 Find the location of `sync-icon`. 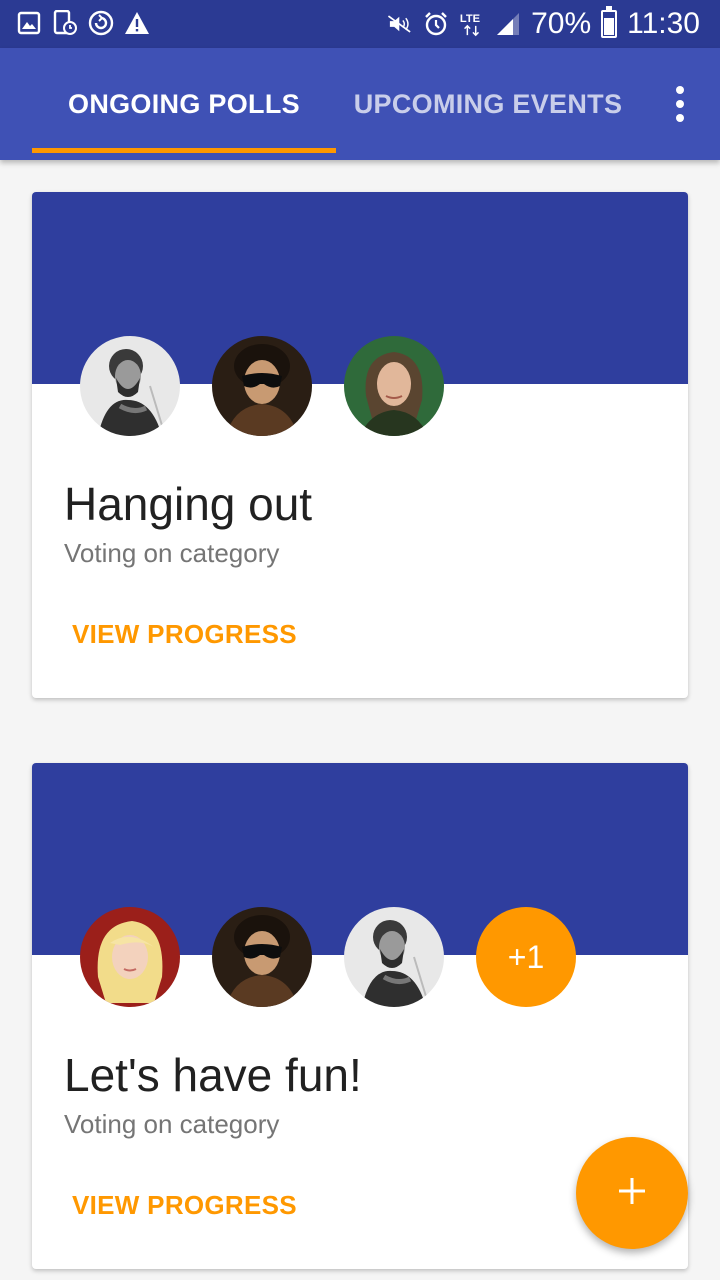

sync-icon is located at coordinates (101, 23).